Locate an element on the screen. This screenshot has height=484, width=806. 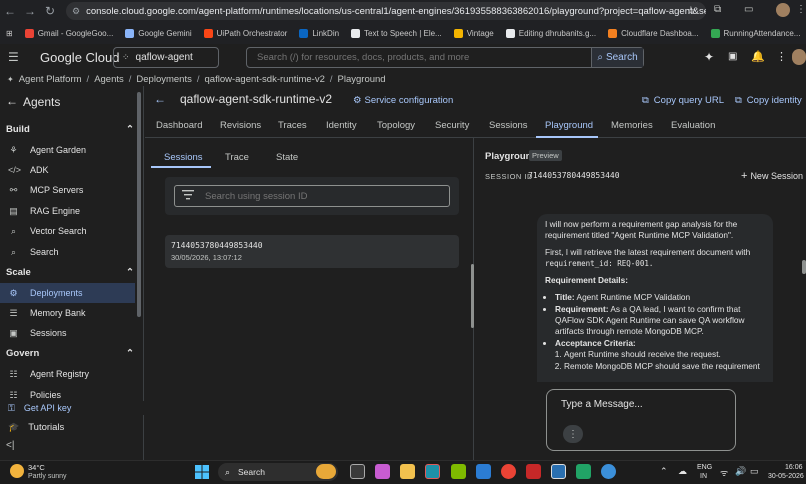
bookmark-item: Vintage is located at coordinates (473, 33).